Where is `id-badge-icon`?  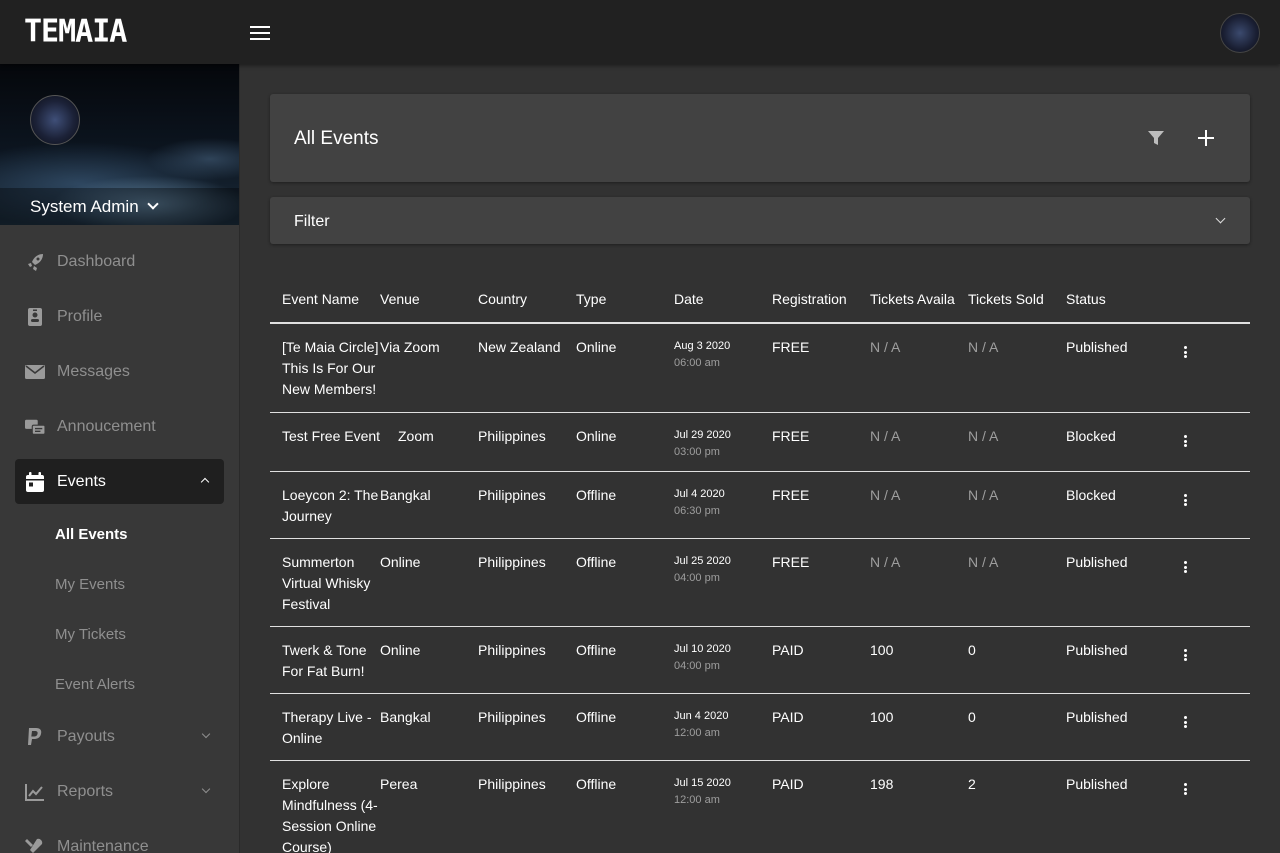
id-badge-icon is located at coordinates (35, 317).